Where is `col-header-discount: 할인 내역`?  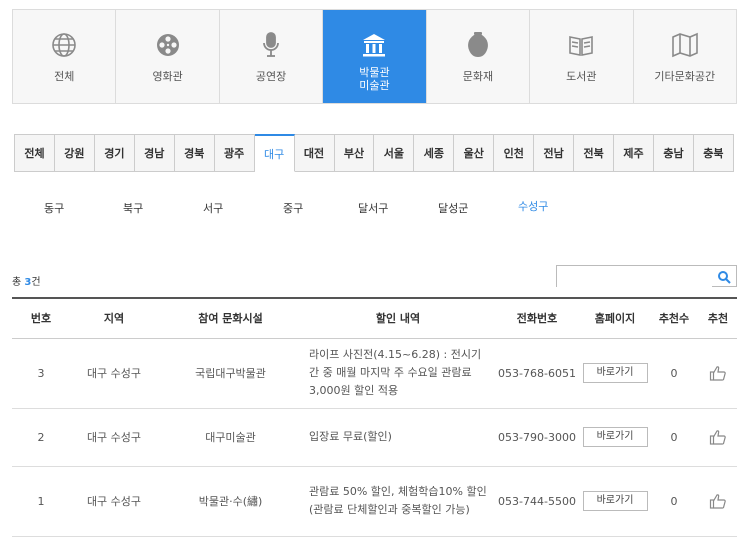 col-header-discount: 할인 내역 is located at coordinates (398, 318).